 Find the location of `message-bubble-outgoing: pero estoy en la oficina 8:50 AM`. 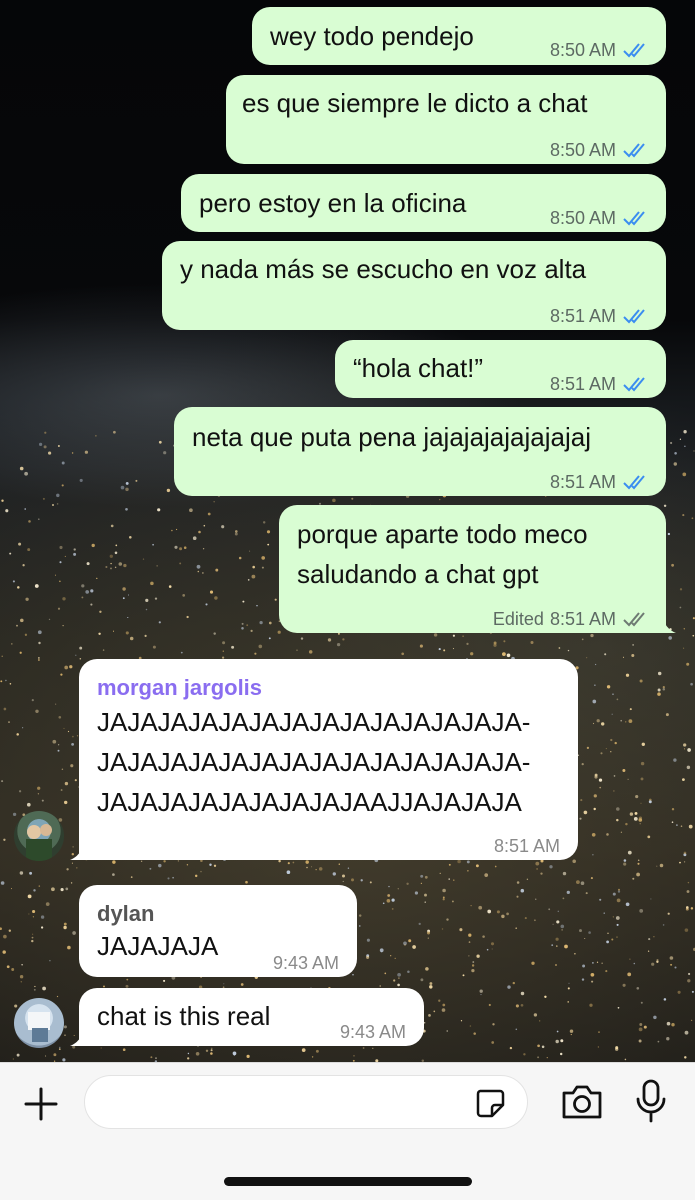

message-bubble-outgoing: pero estoy en la oficina 8:50 AM is located at coordinates (423, 203).